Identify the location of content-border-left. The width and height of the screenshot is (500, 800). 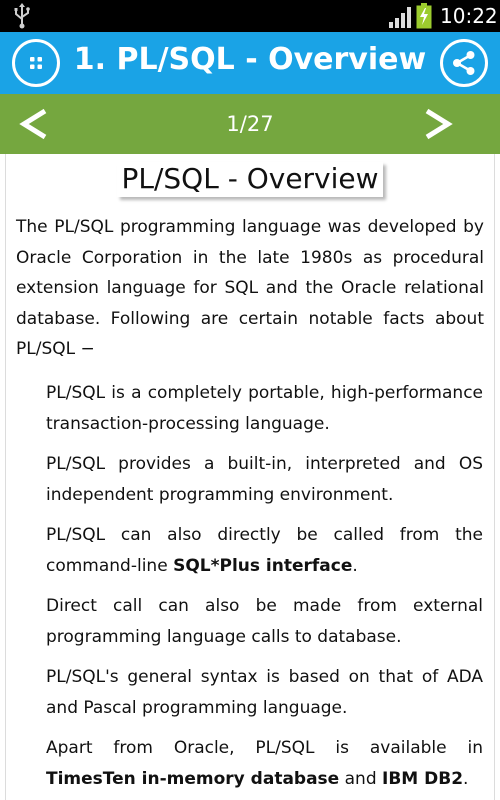
(5, 477).